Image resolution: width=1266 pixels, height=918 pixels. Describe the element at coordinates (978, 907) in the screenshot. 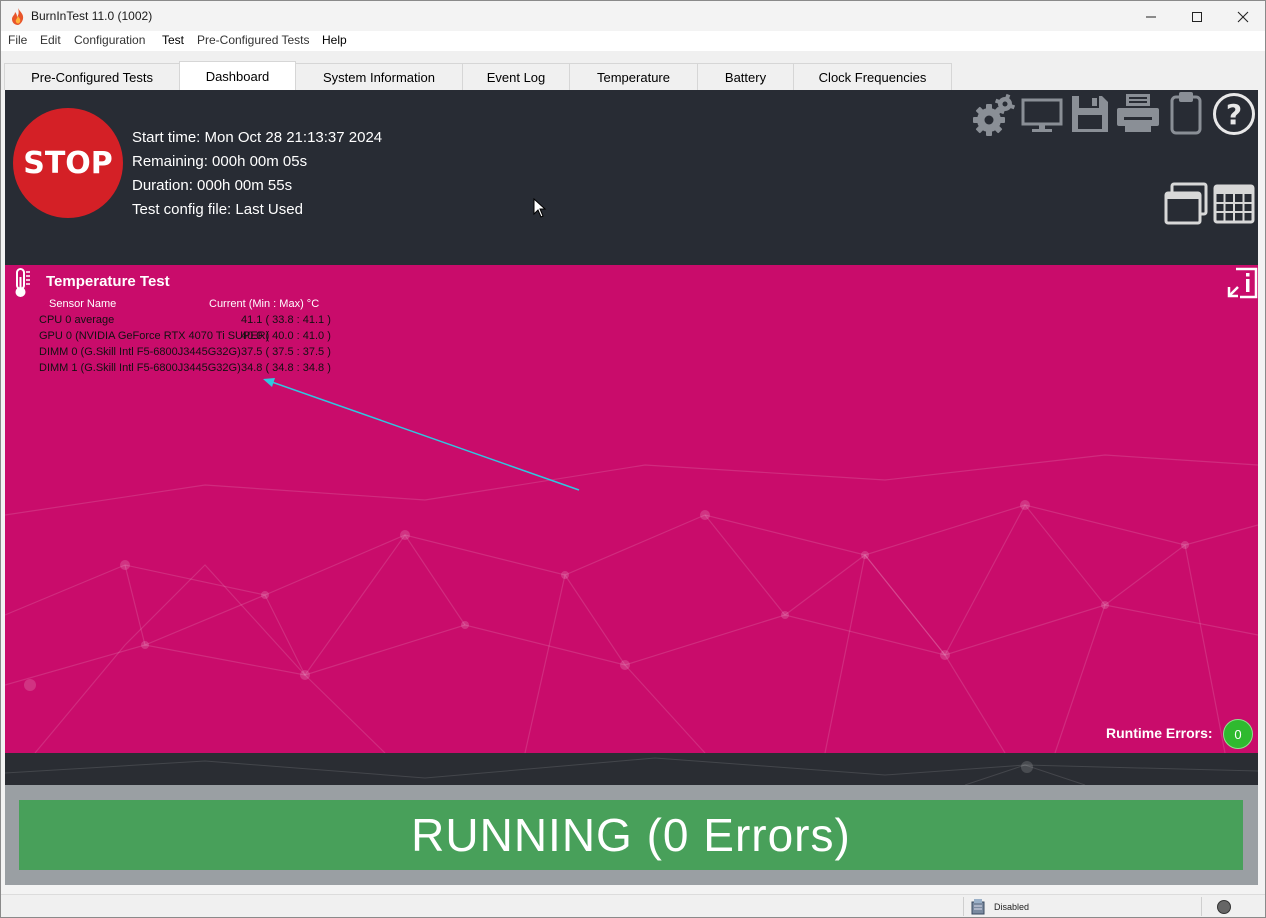

I see `network-device-icon` at that location.